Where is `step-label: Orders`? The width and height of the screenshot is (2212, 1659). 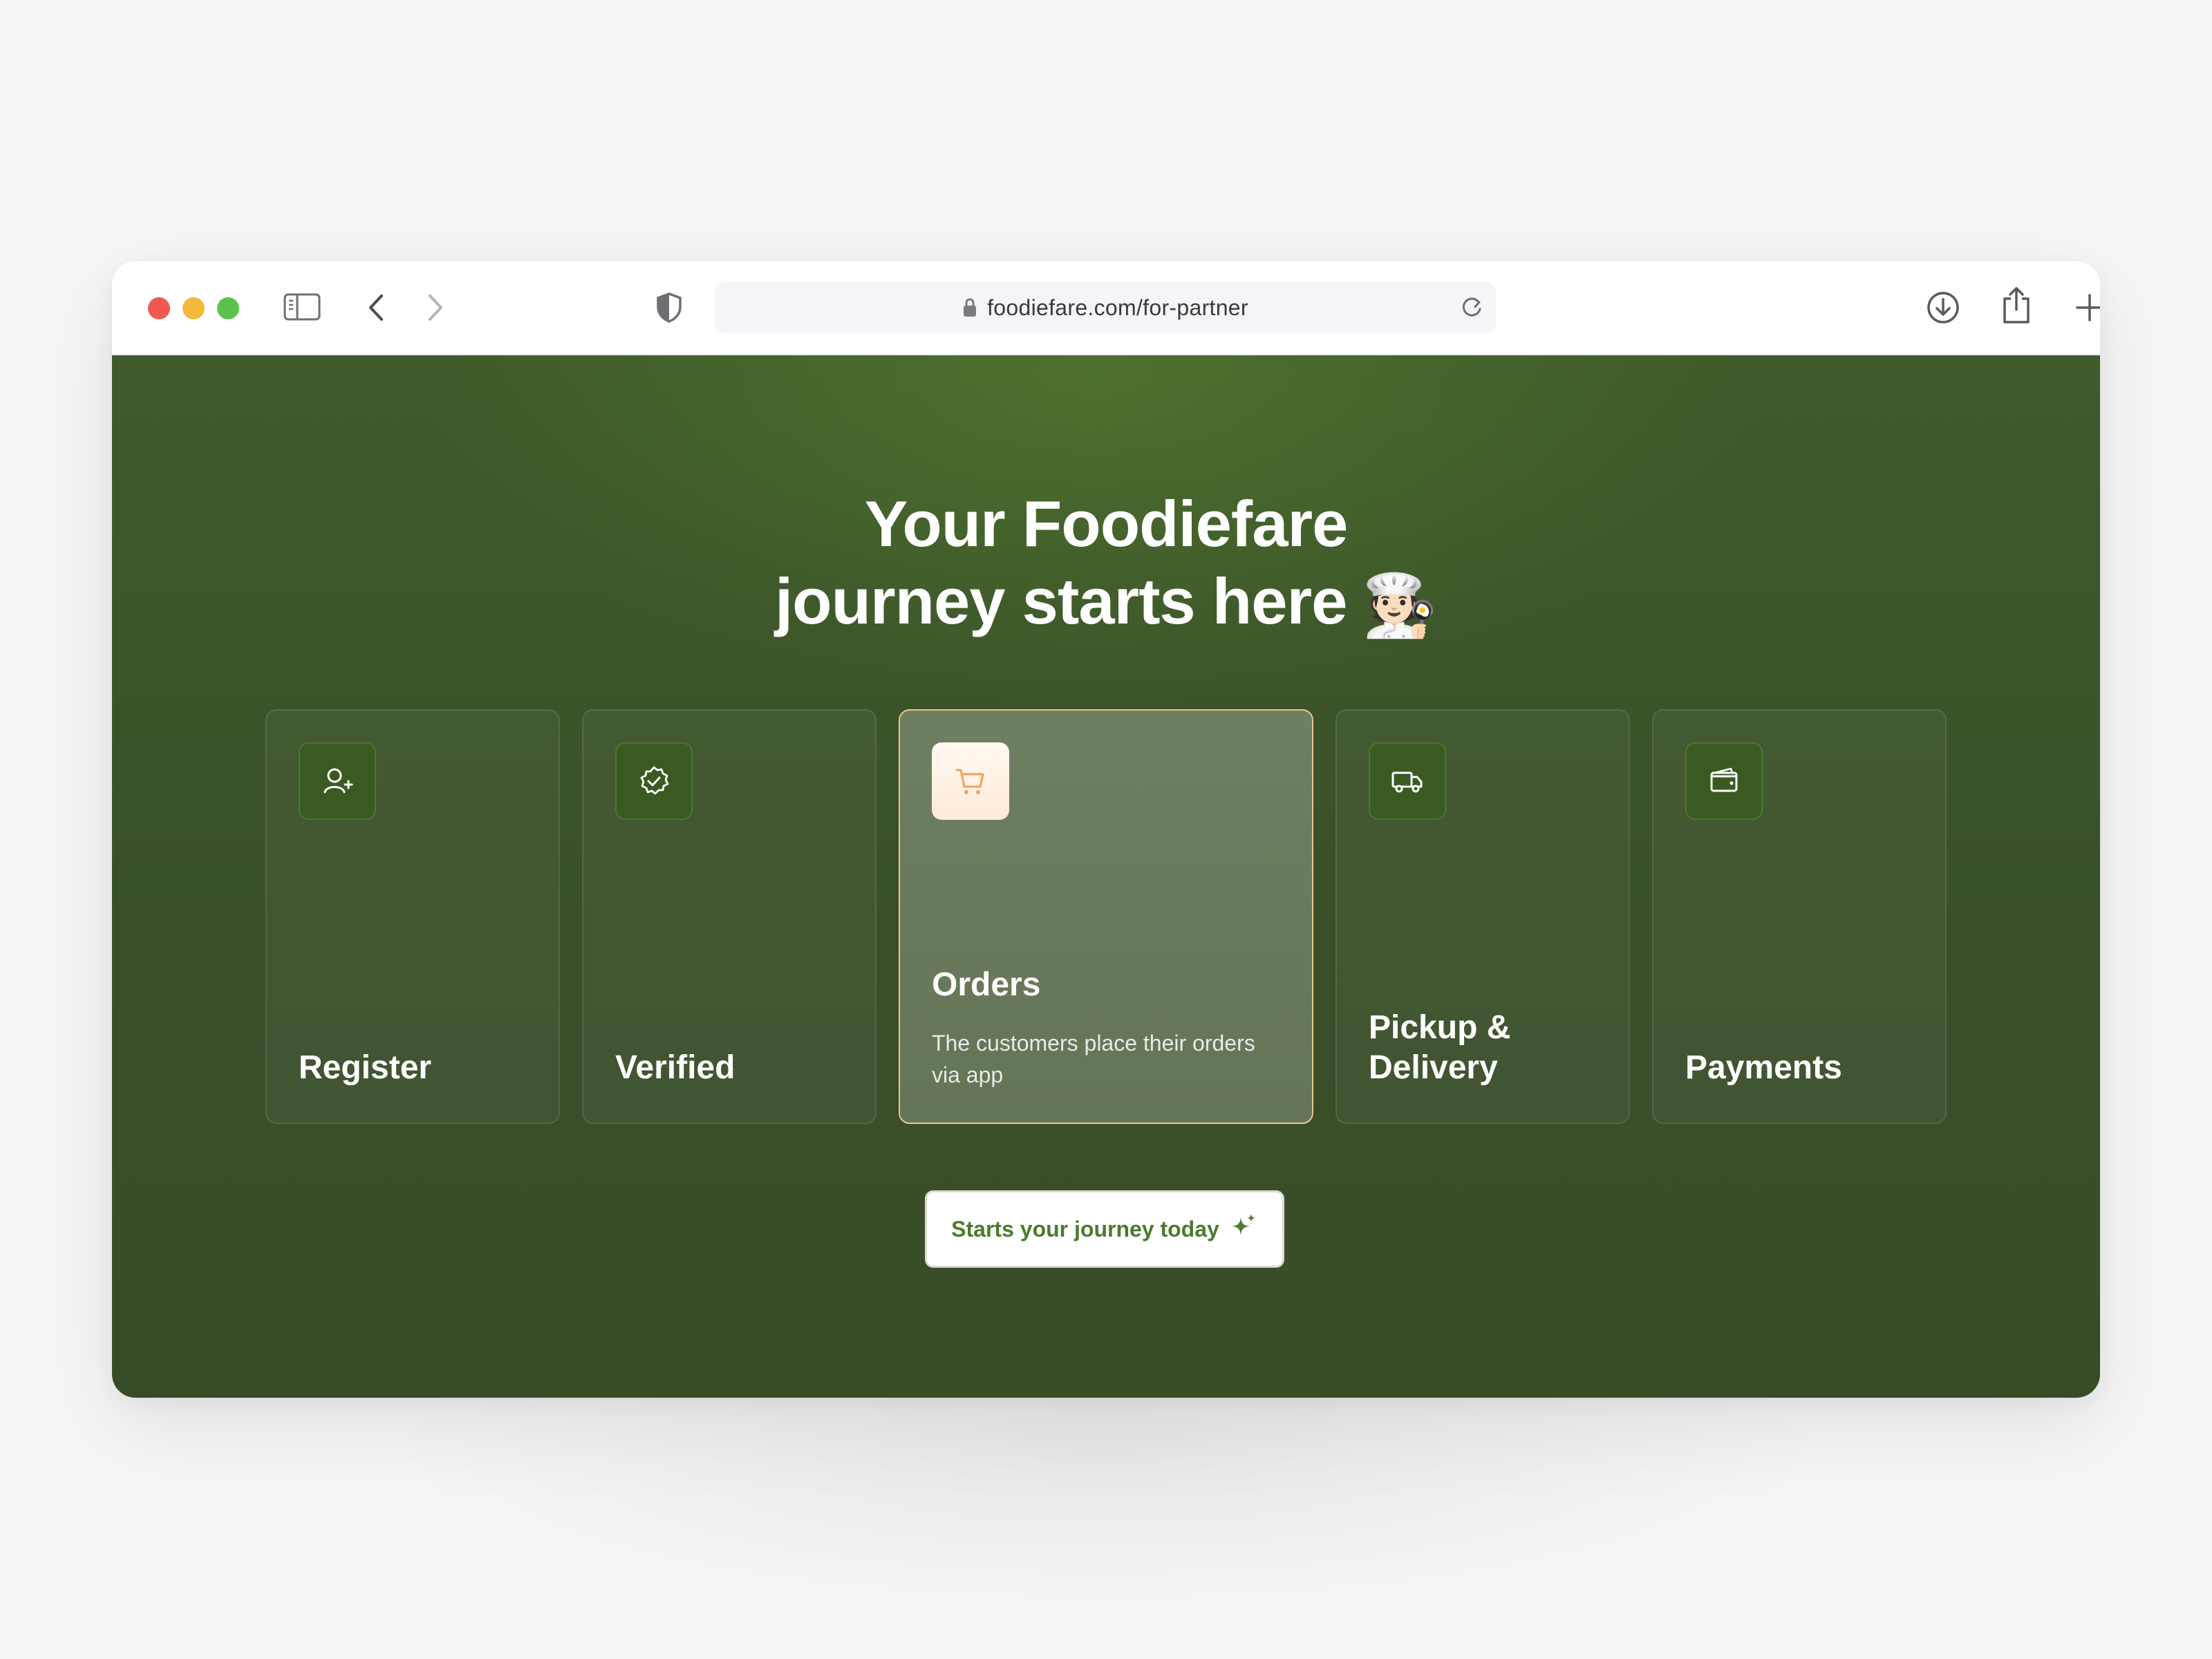
step-label: Orders is located at coordinates (986, 985).